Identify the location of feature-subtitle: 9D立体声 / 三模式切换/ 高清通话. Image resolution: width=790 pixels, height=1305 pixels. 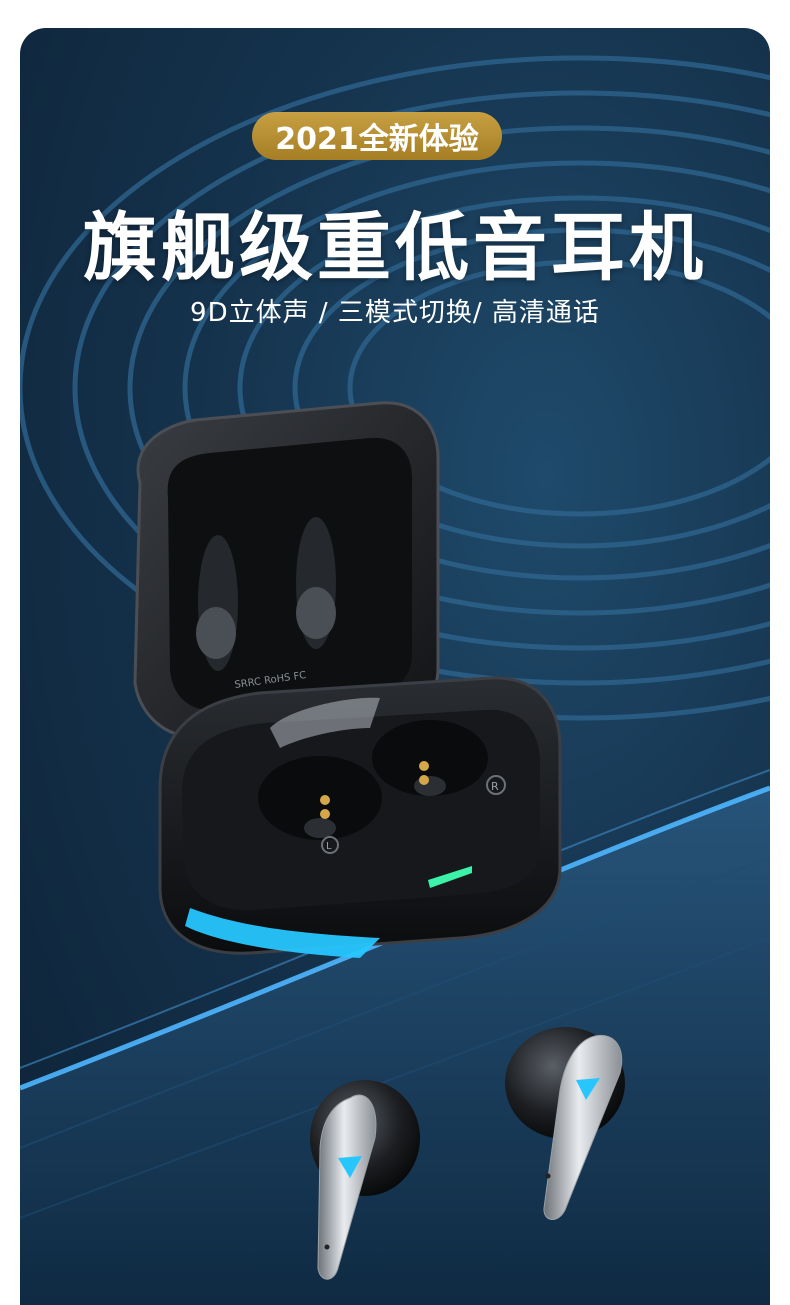
(395, 313).